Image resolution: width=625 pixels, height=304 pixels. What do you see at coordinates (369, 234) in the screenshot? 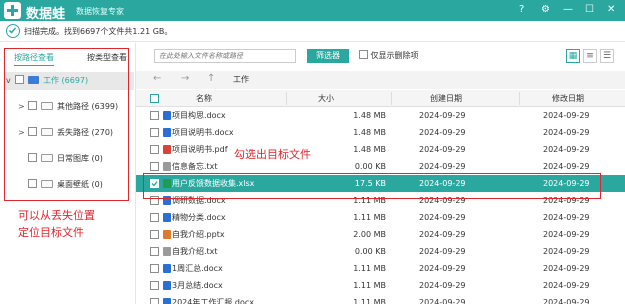
I see `file-size: 2.00 MB` at bounding box center [369, 234].